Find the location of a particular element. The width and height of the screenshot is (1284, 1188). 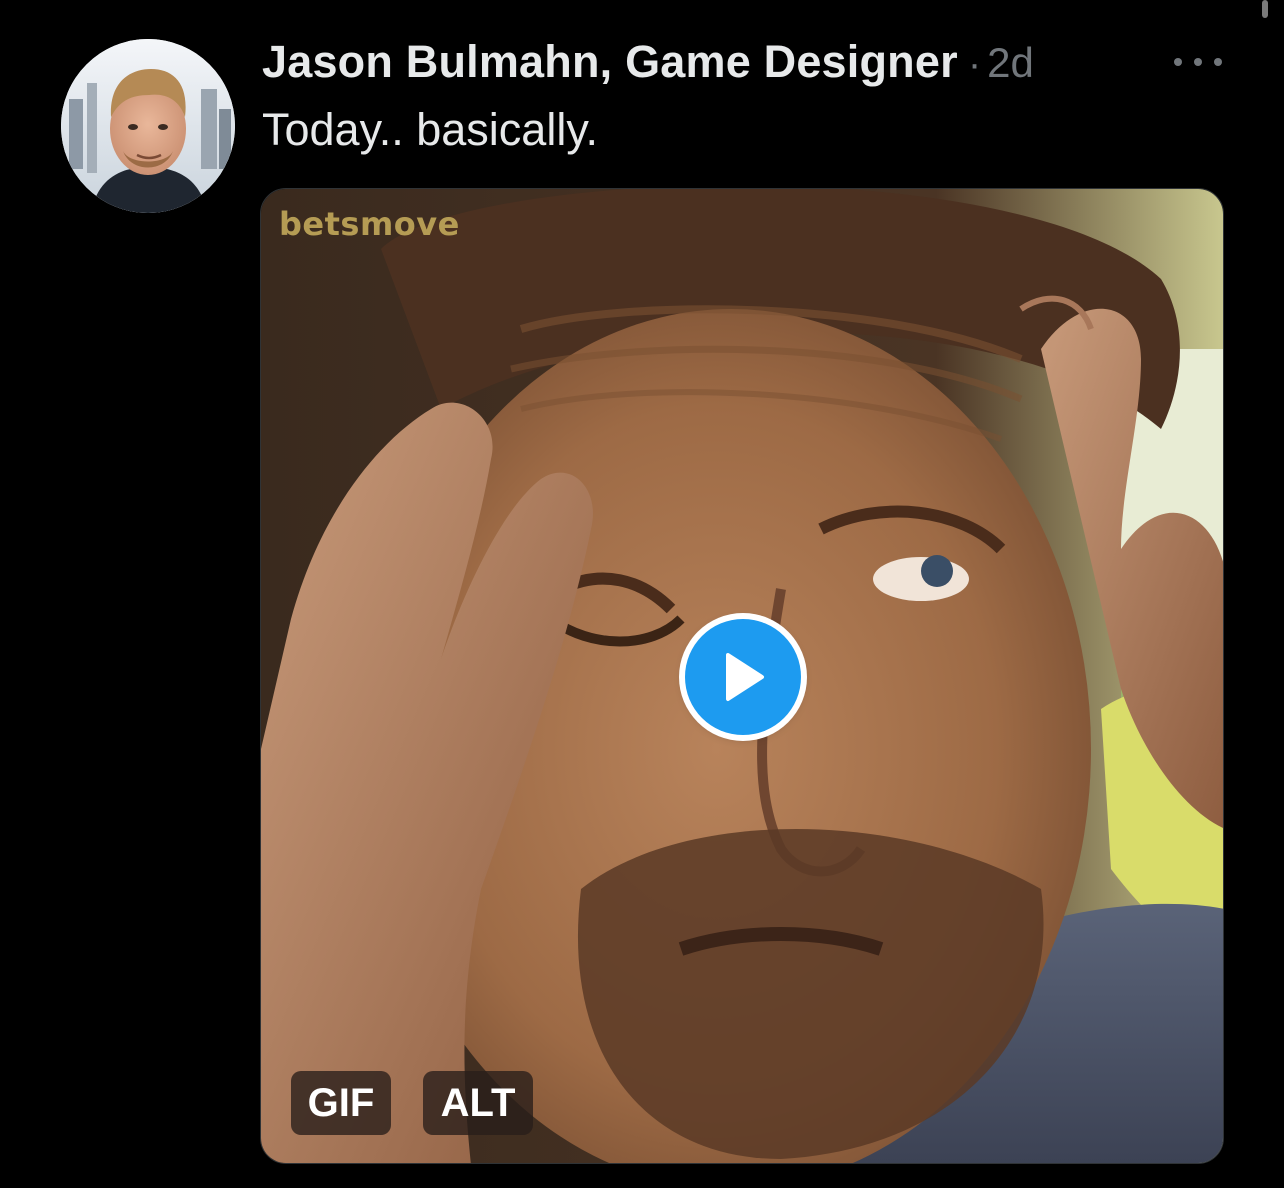

timestamp: 2d is located at coordinates (1010, 63).